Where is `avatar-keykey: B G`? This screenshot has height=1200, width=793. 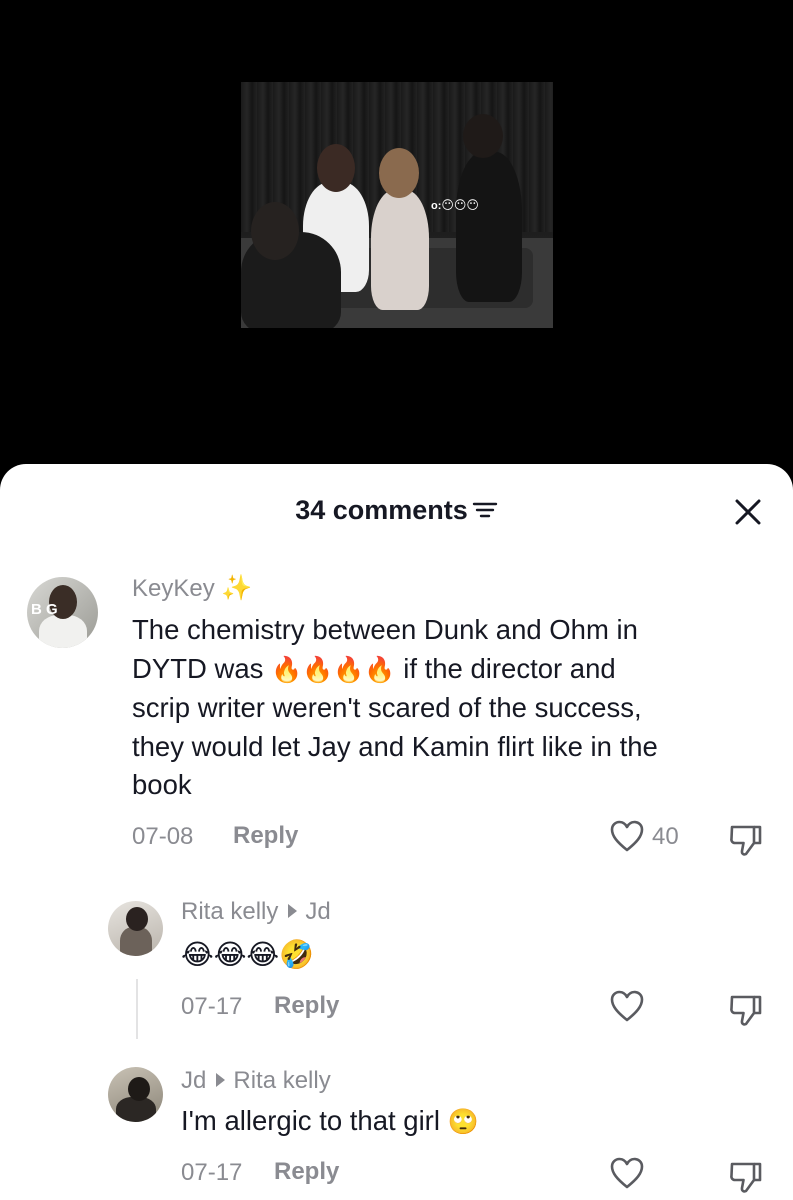
avatar-keykey: B G is located at coordinates (62, 612).